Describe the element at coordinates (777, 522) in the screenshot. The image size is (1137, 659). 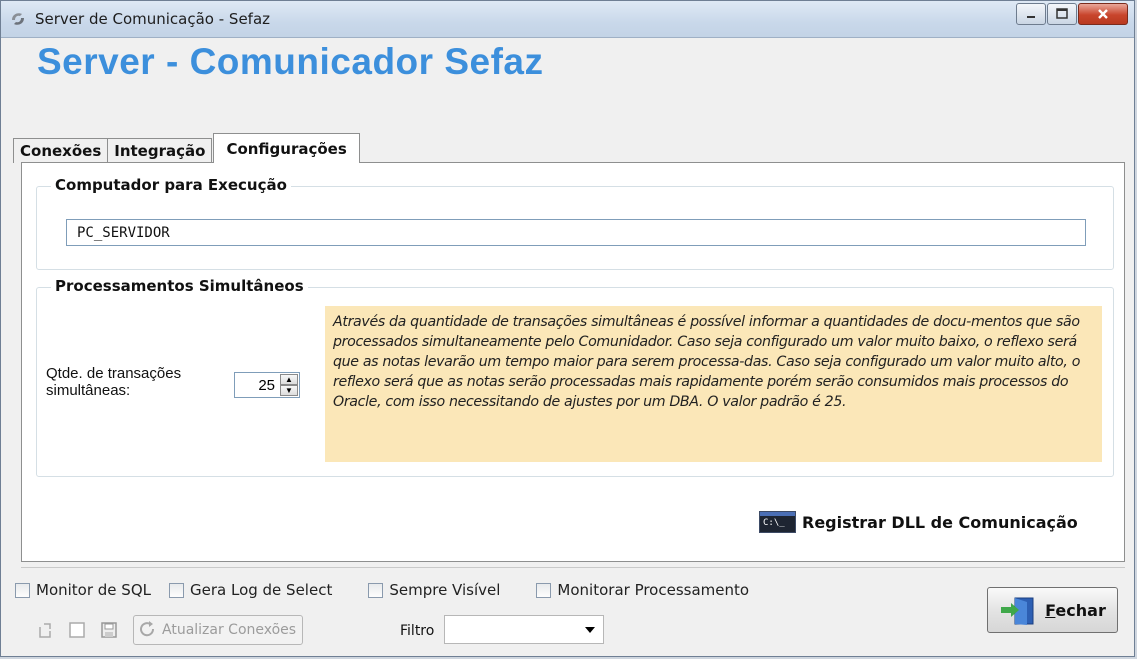
I see `command-prompt-icon: C:\_` at that location.